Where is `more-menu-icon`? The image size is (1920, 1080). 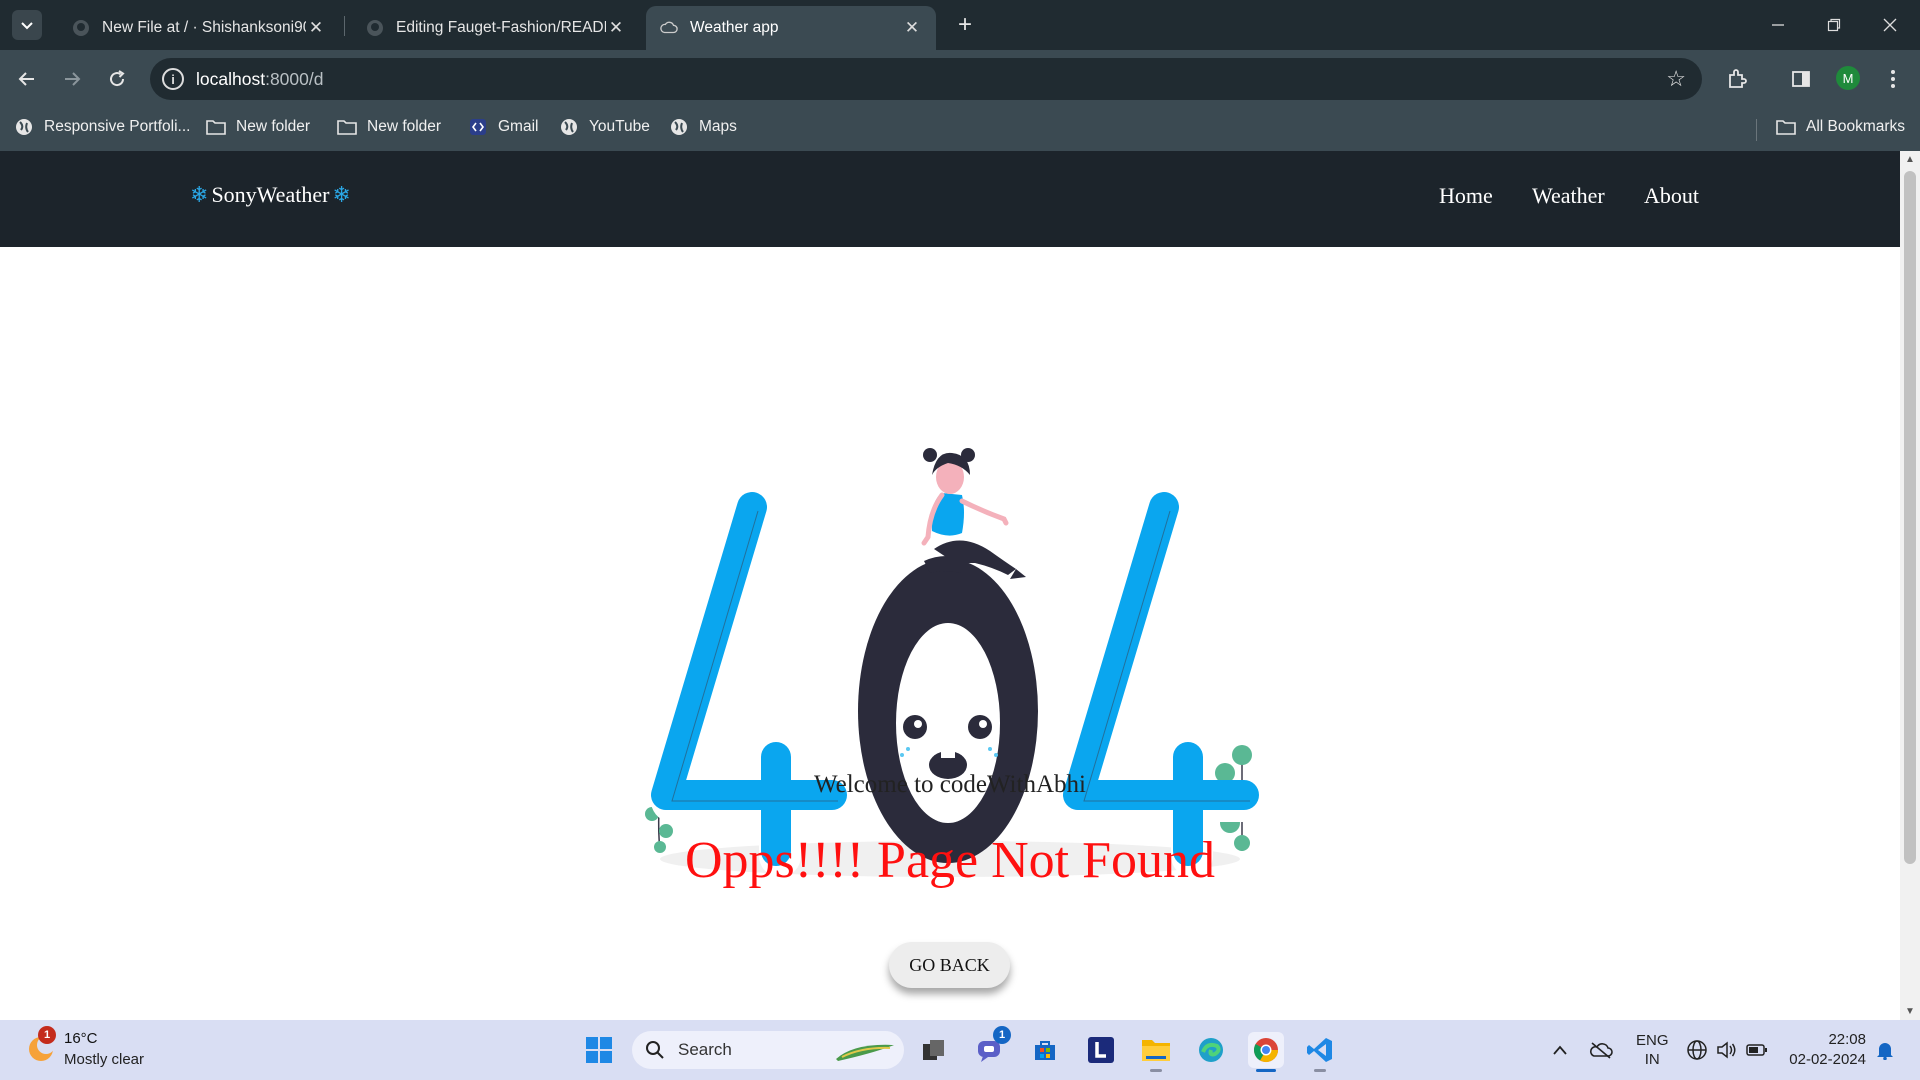 more-menu-icon is located at coordinates (1893, 79).